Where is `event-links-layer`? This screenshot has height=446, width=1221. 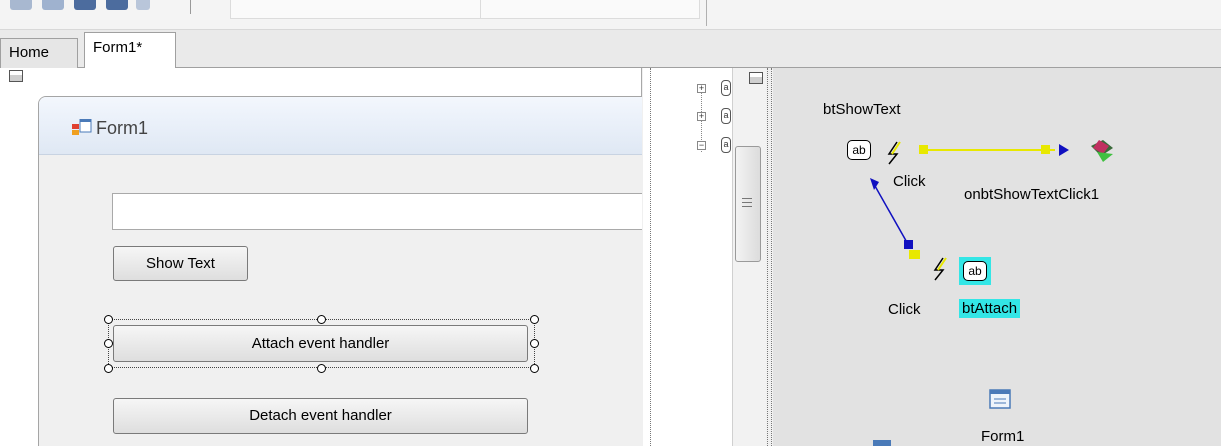
event-links-layer is located at coordinates (991, 293).